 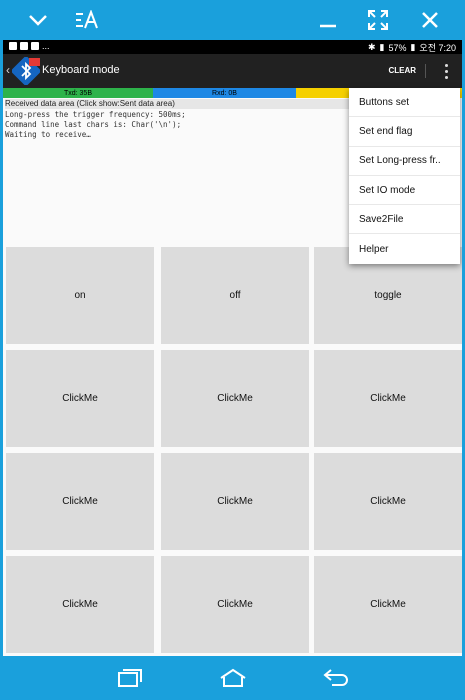 I want to click on clear-button: CLEAR, so click(x=402, y=70).